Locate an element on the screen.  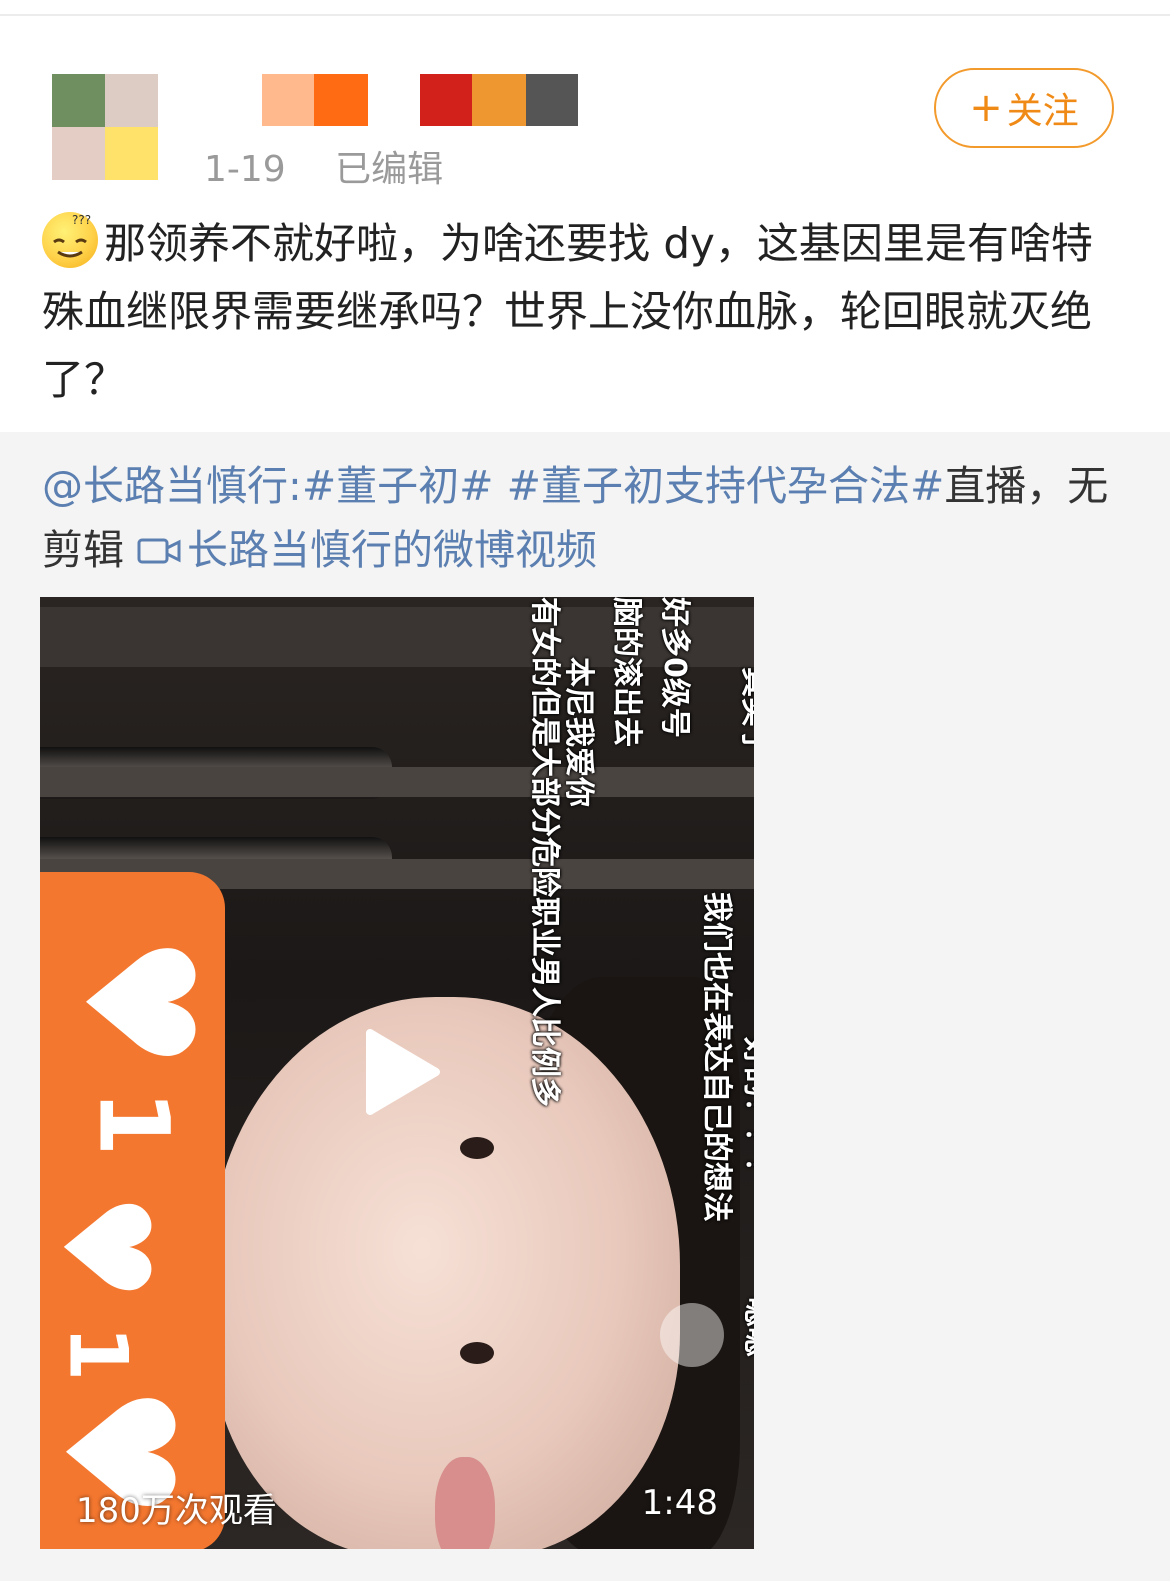
video-link: 长路当慎行的微博视频 is located at coordinates (367, 550).